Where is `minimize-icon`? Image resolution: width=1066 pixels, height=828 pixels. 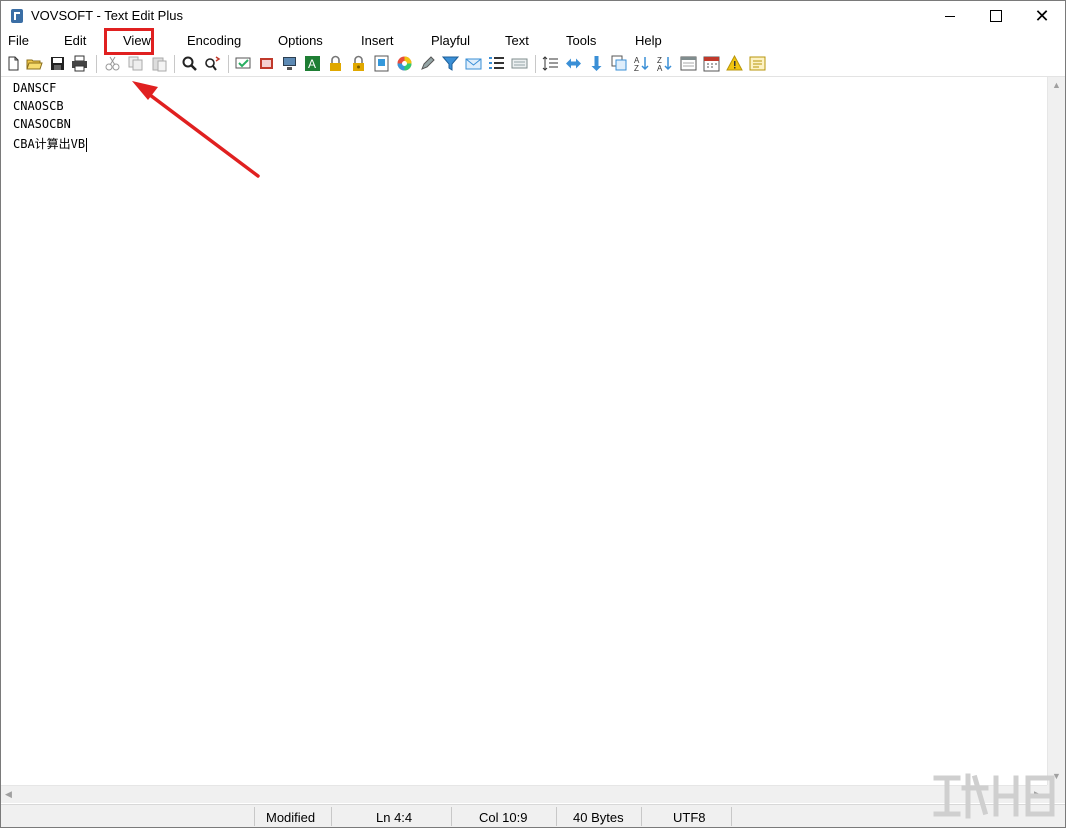
minimize-icon is located at coordinates (950, 16).